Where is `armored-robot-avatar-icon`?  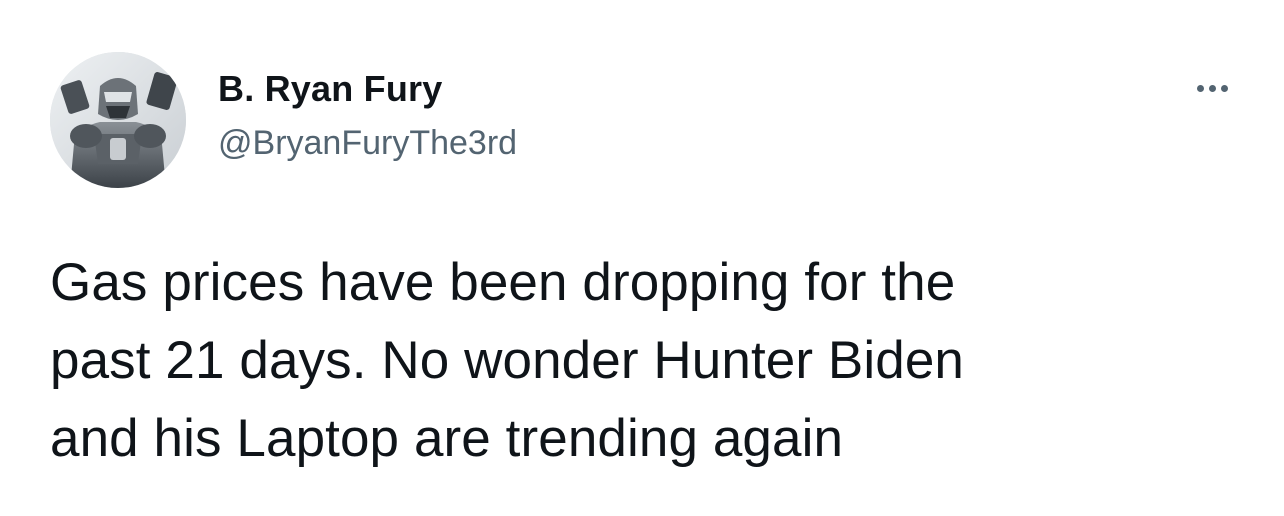 armored-robot-avatar-icon is located at coordinates (118, 120).